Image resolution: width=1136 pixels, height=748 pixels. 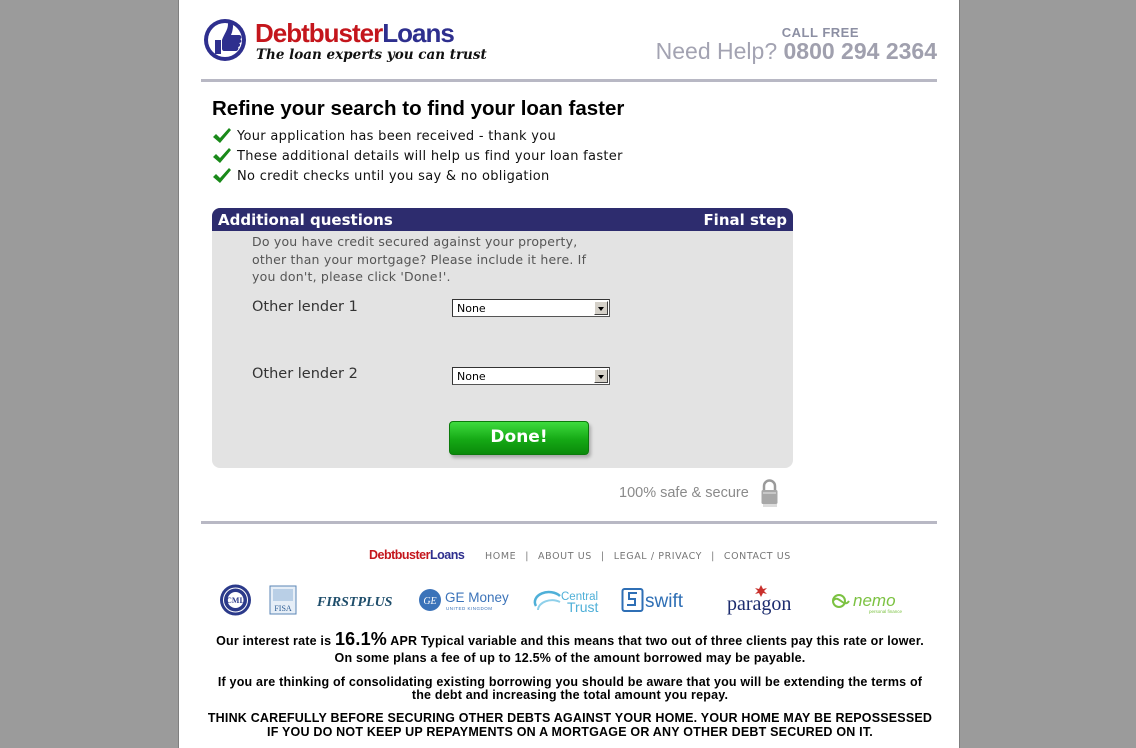 I want to click on padlock-icon, so click(x=769, y=493).